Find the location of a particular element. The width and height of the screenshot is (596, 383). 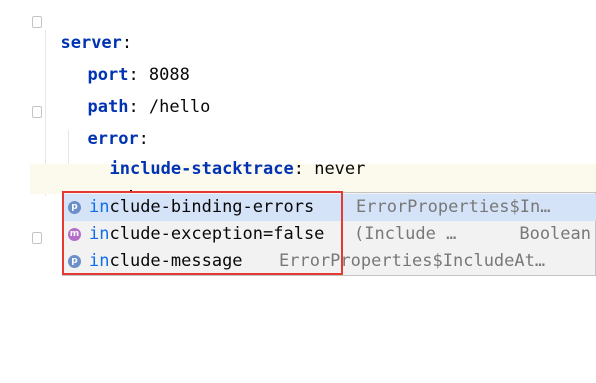

code-line-typing: in is located at coordinates (110, 189).